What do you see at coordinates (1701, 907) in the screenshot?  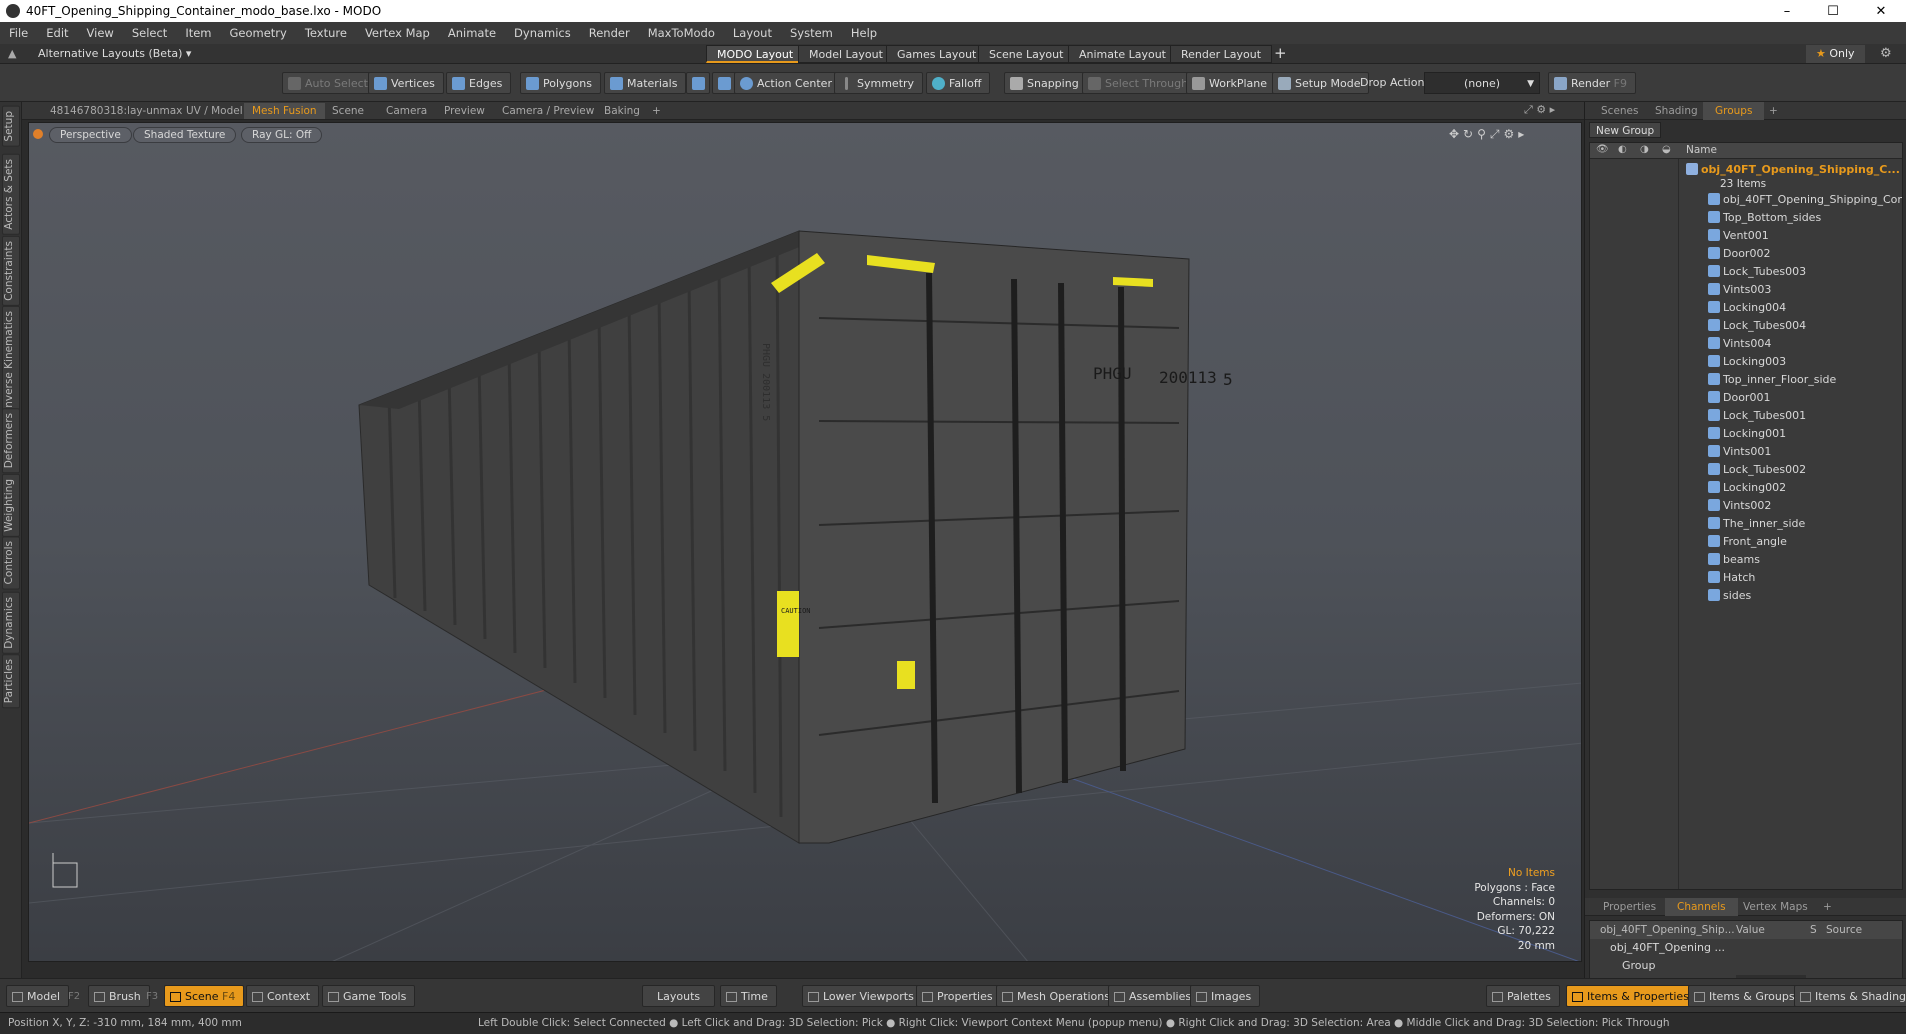 I see `tab-channels: Channels` at bounding box center [1701, 907].